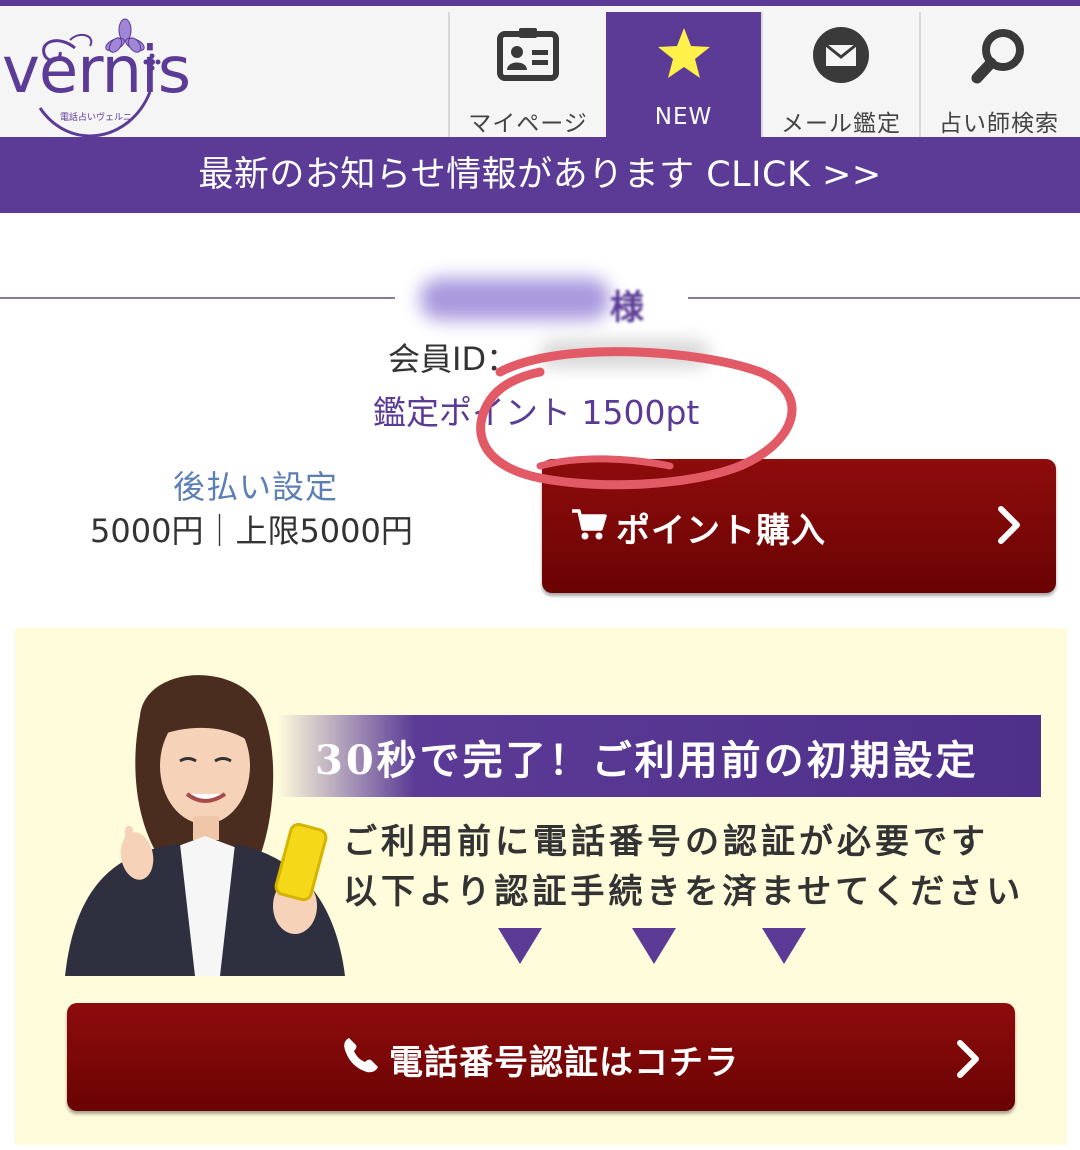 This screenshot has width=1080, height=1150. Describe the element at coordinates (683, 117) in the screenshot. I see `nav-label-new: NEW` at that location.